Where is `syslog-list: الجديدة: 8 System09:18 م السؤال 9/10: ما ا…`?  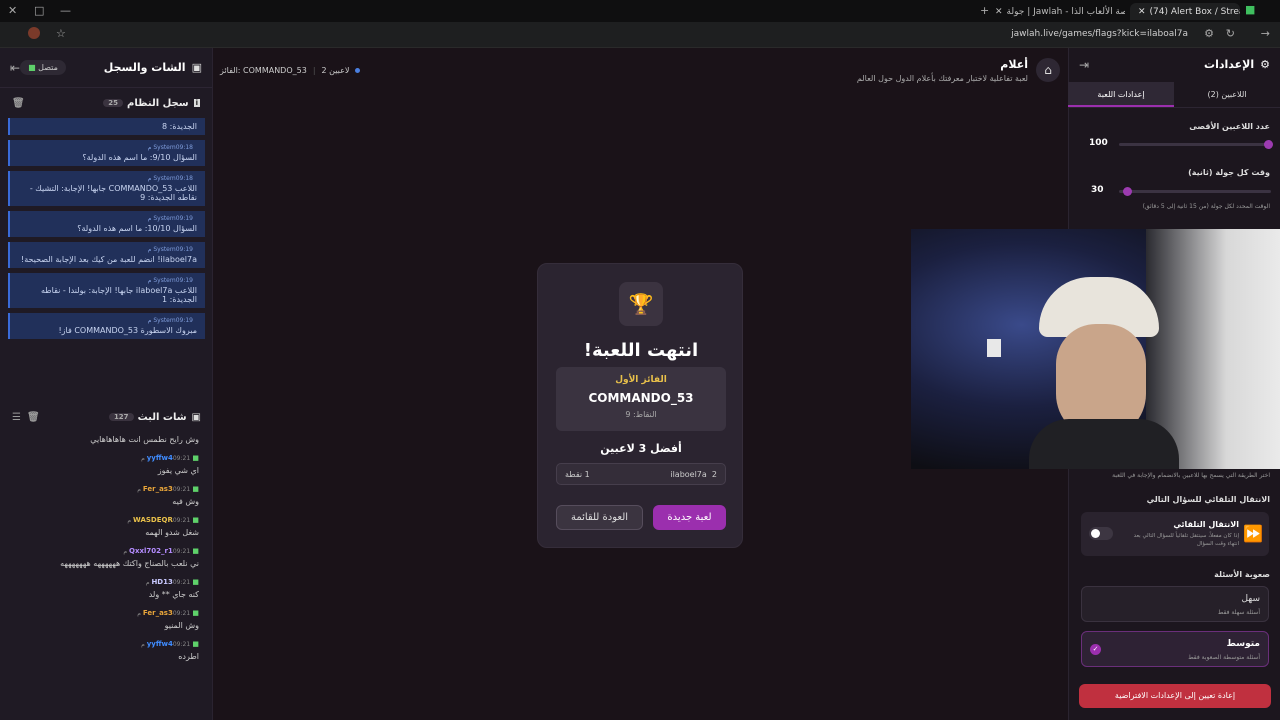 syslog-list: الجديدة: 8 System09:18 م السؤال 9/10: ما ا… is located at coordinates (106, 258).